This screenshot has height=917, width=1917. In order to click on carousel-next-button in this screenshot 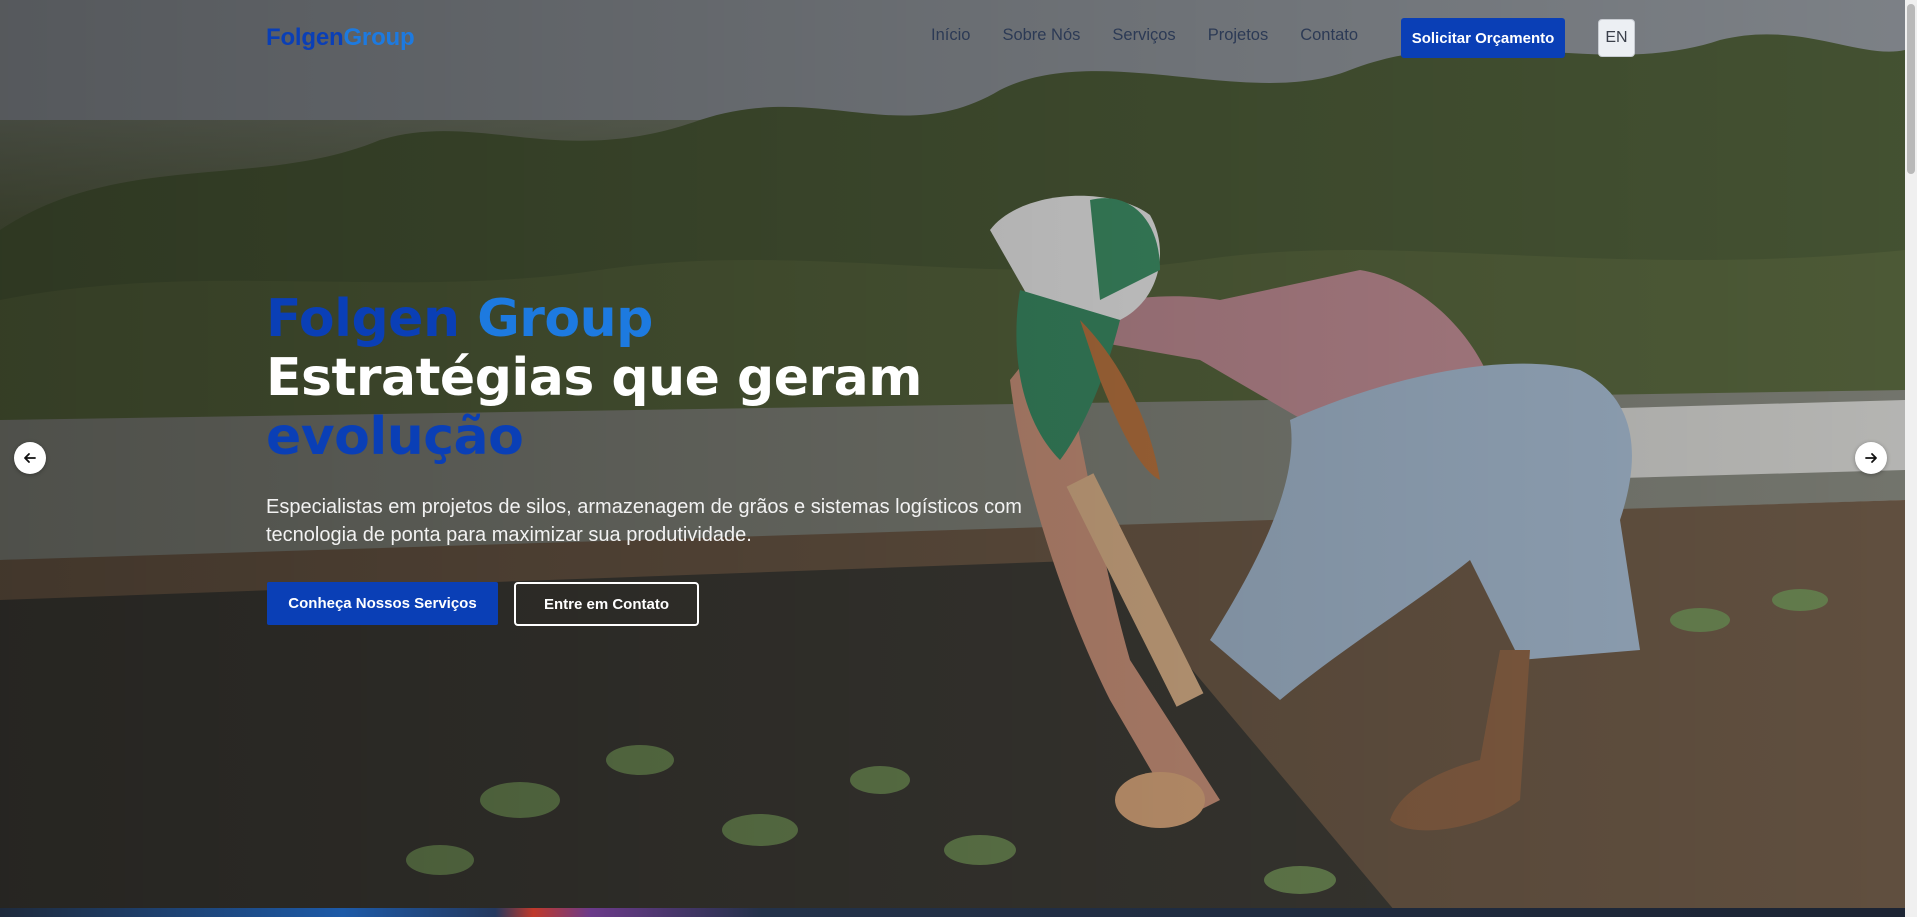, I will do `click(1871, 458)`.